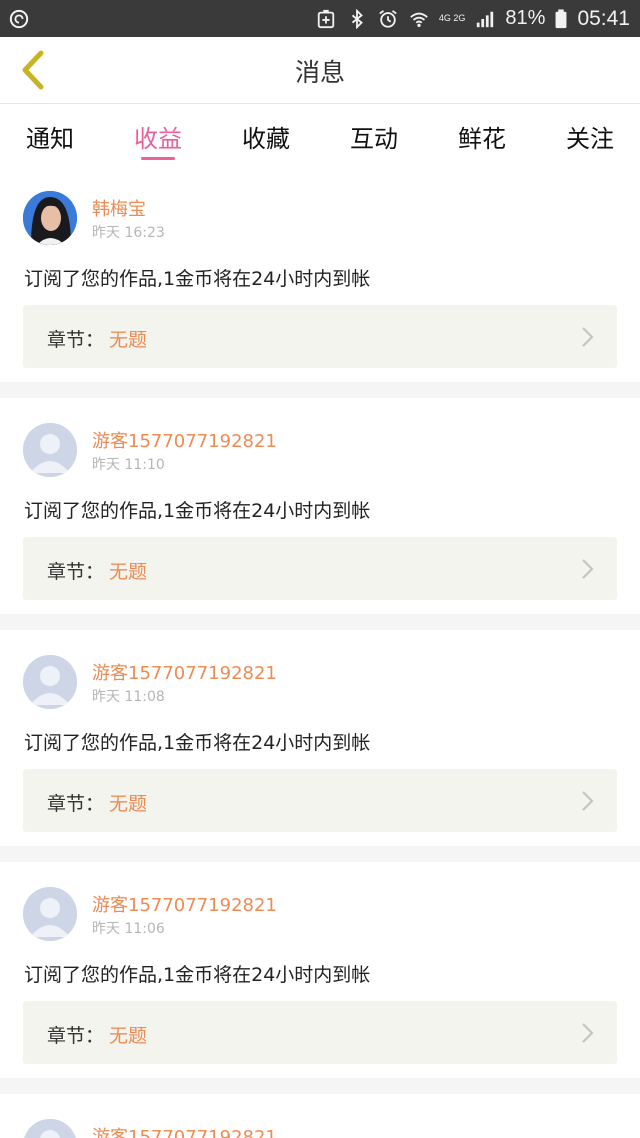  What do you see at coordinates (561, 18) in the screenshot?
I see `battery-icon` at bounding box center [561, 18].